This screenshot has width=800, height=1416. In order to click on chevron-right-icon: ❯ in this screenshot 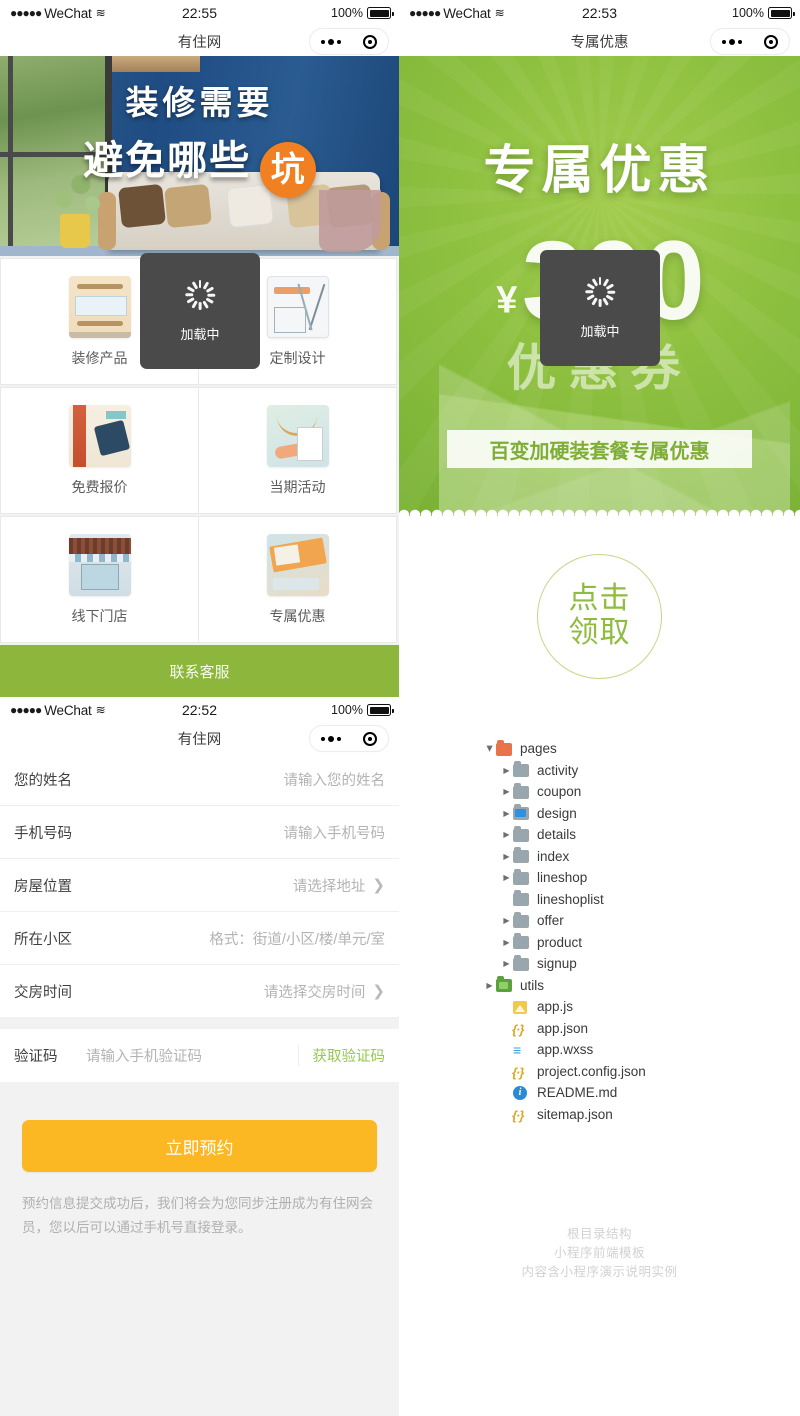, I will do `click(378, 885)`.